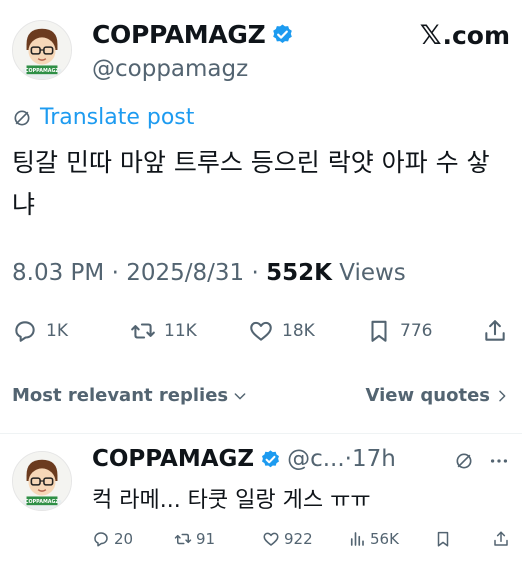 The image size is (522, 565). What do you see at coordinates (374, 459) in the screenshot?
I see `reply-time: 17h` at bounding box center [374, 459].